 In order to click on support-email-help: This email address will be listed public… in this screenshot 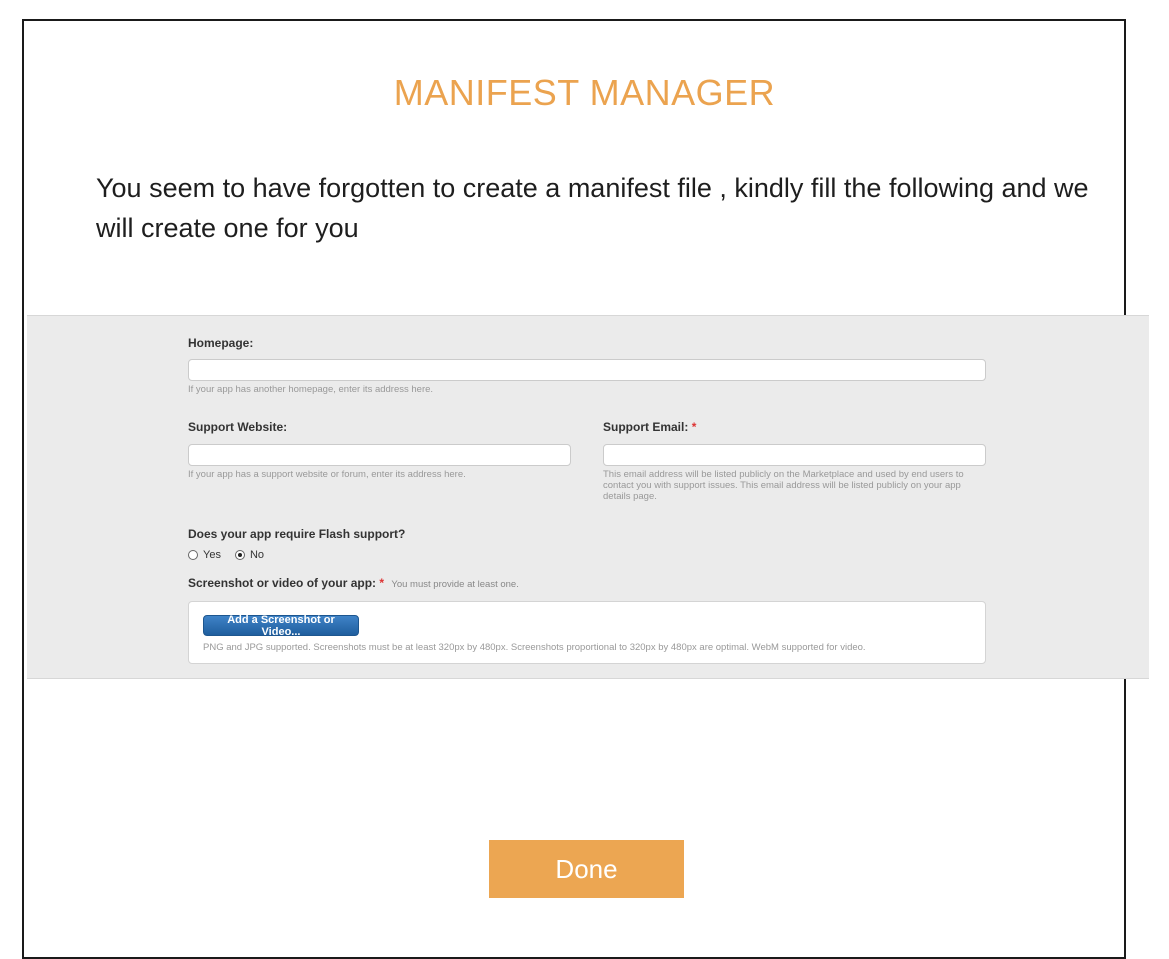, I will do `click(783, 485)`.